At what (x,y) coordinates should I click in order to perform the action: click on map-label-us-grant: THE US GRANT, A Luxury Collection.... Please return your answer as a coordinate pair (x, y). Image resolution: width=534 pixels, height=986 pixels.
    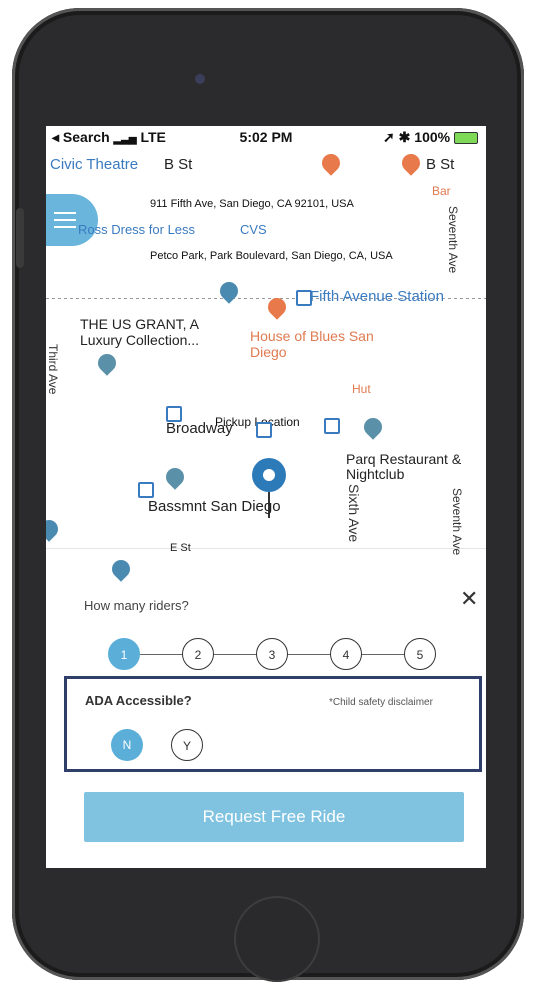
    Looking at the image, I should click on (140, 332).